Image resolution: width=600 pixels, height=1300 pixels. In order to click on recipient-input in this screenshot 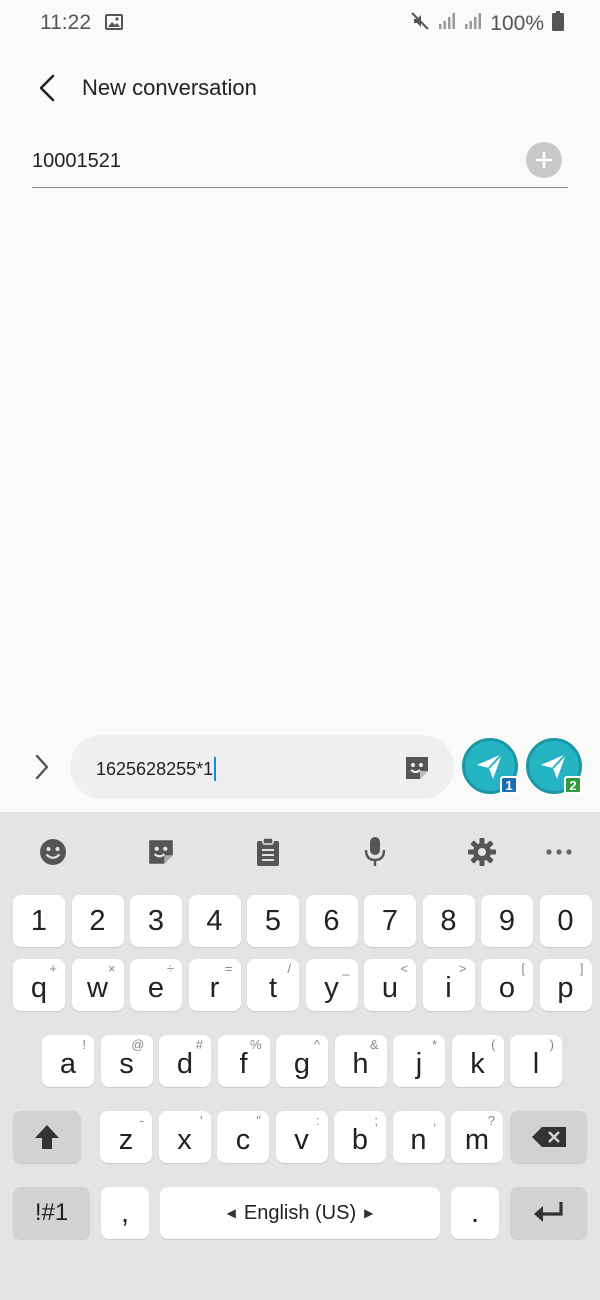, I will do `click(267, 161)`.